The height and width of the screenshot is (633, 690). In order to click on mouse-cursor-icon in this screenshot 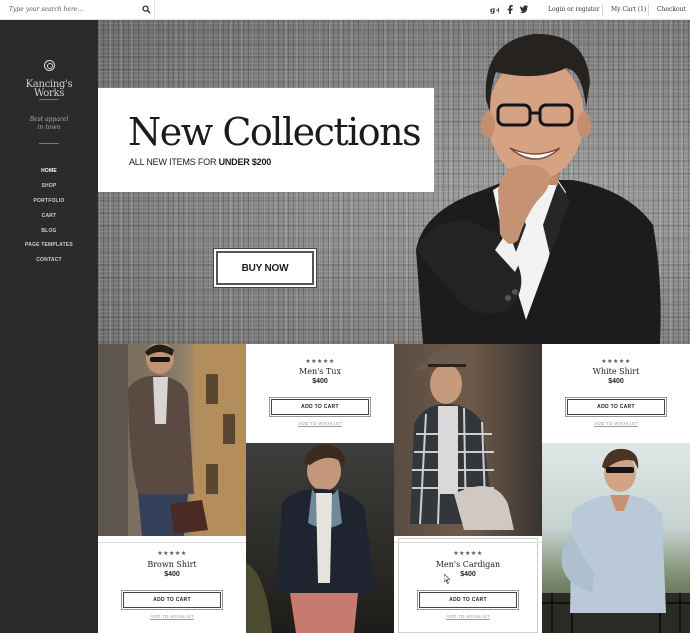, I will do `click(447, 579)`.